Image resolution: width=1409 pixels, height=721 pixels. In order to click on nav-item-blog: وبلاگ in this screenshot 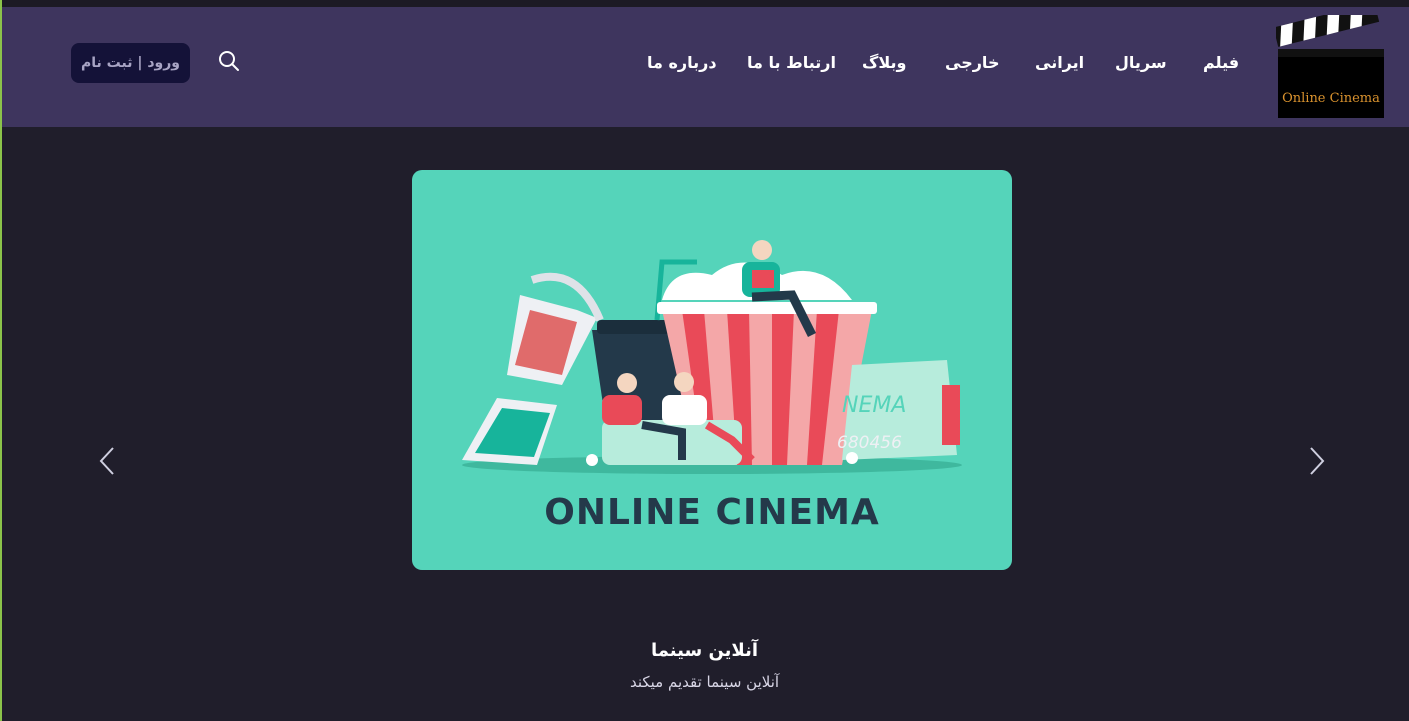, I will do `click(884, 62)`.